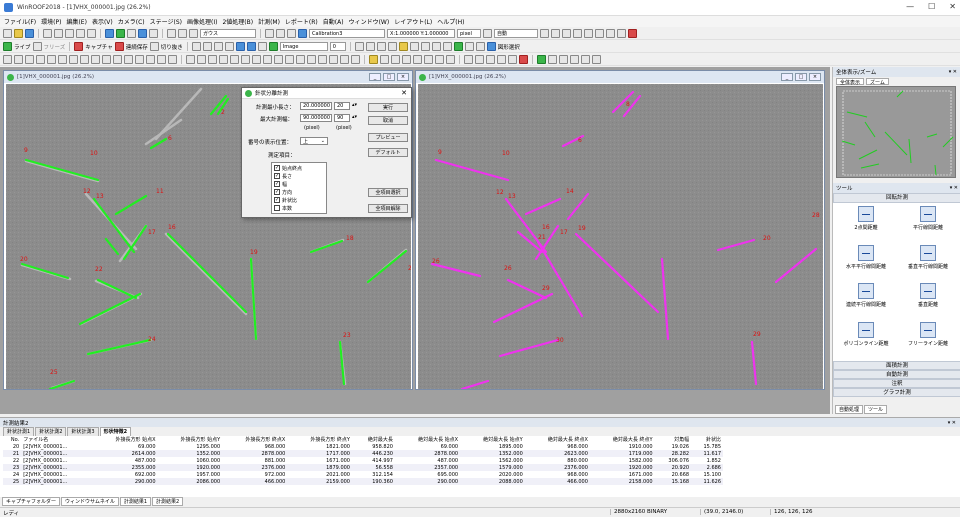 The width and height of the screenshot is (960, 517). I want to click on live-icon, so click(7, 46).